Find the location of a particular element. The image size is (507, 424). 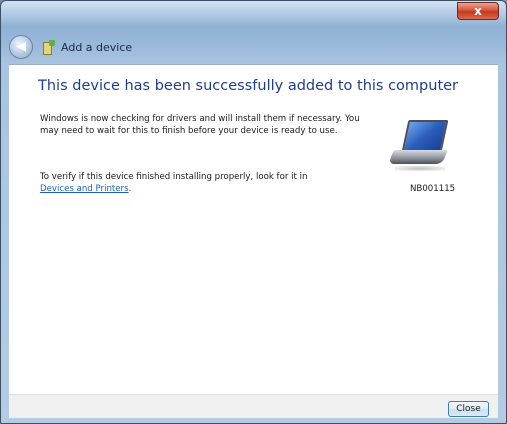

laptop-icon is located at coordinates (419, 152).